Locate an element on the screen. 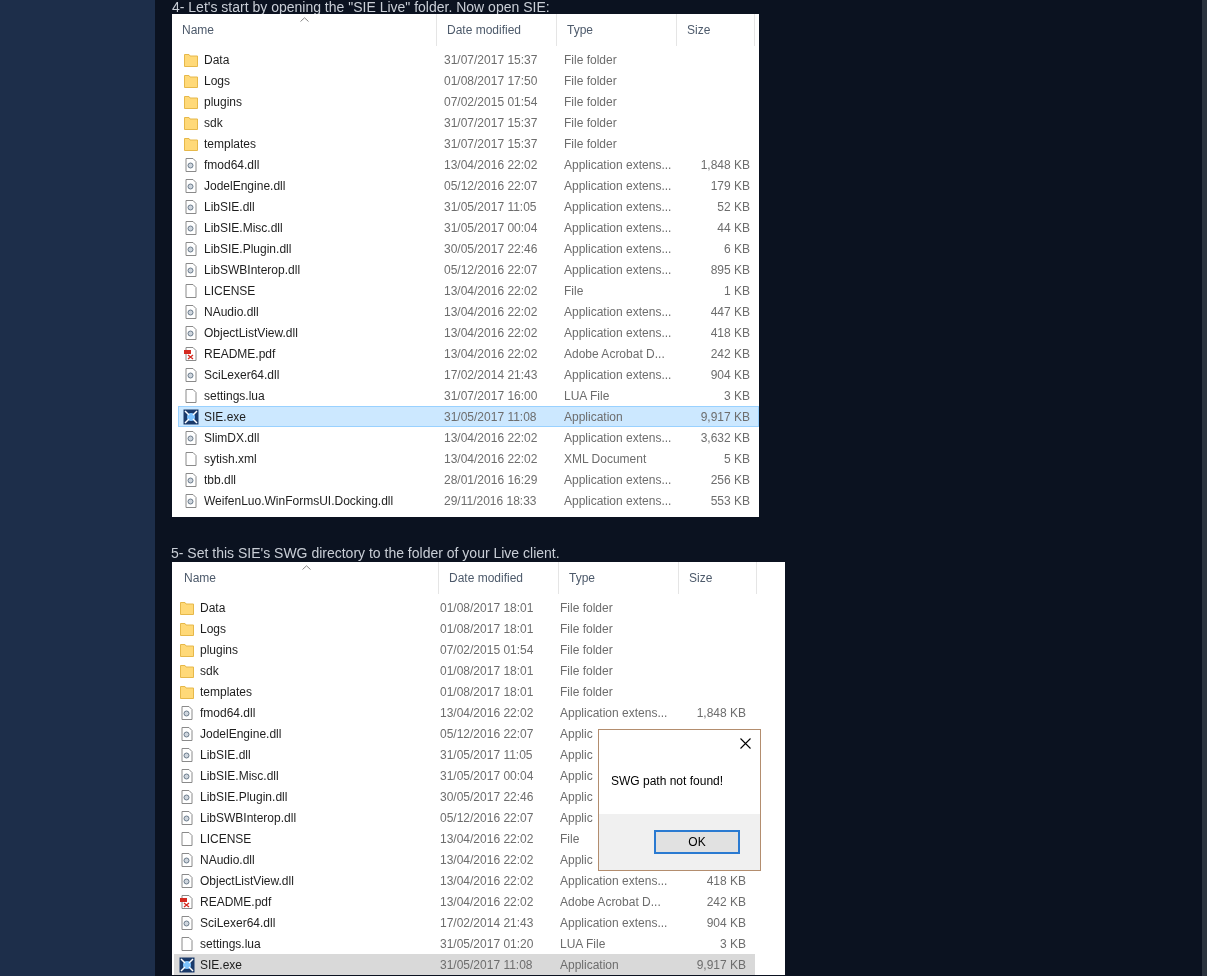 This screenshot has height=976, width=1207. file-type: LUA File is located at coordinates (587, 395).